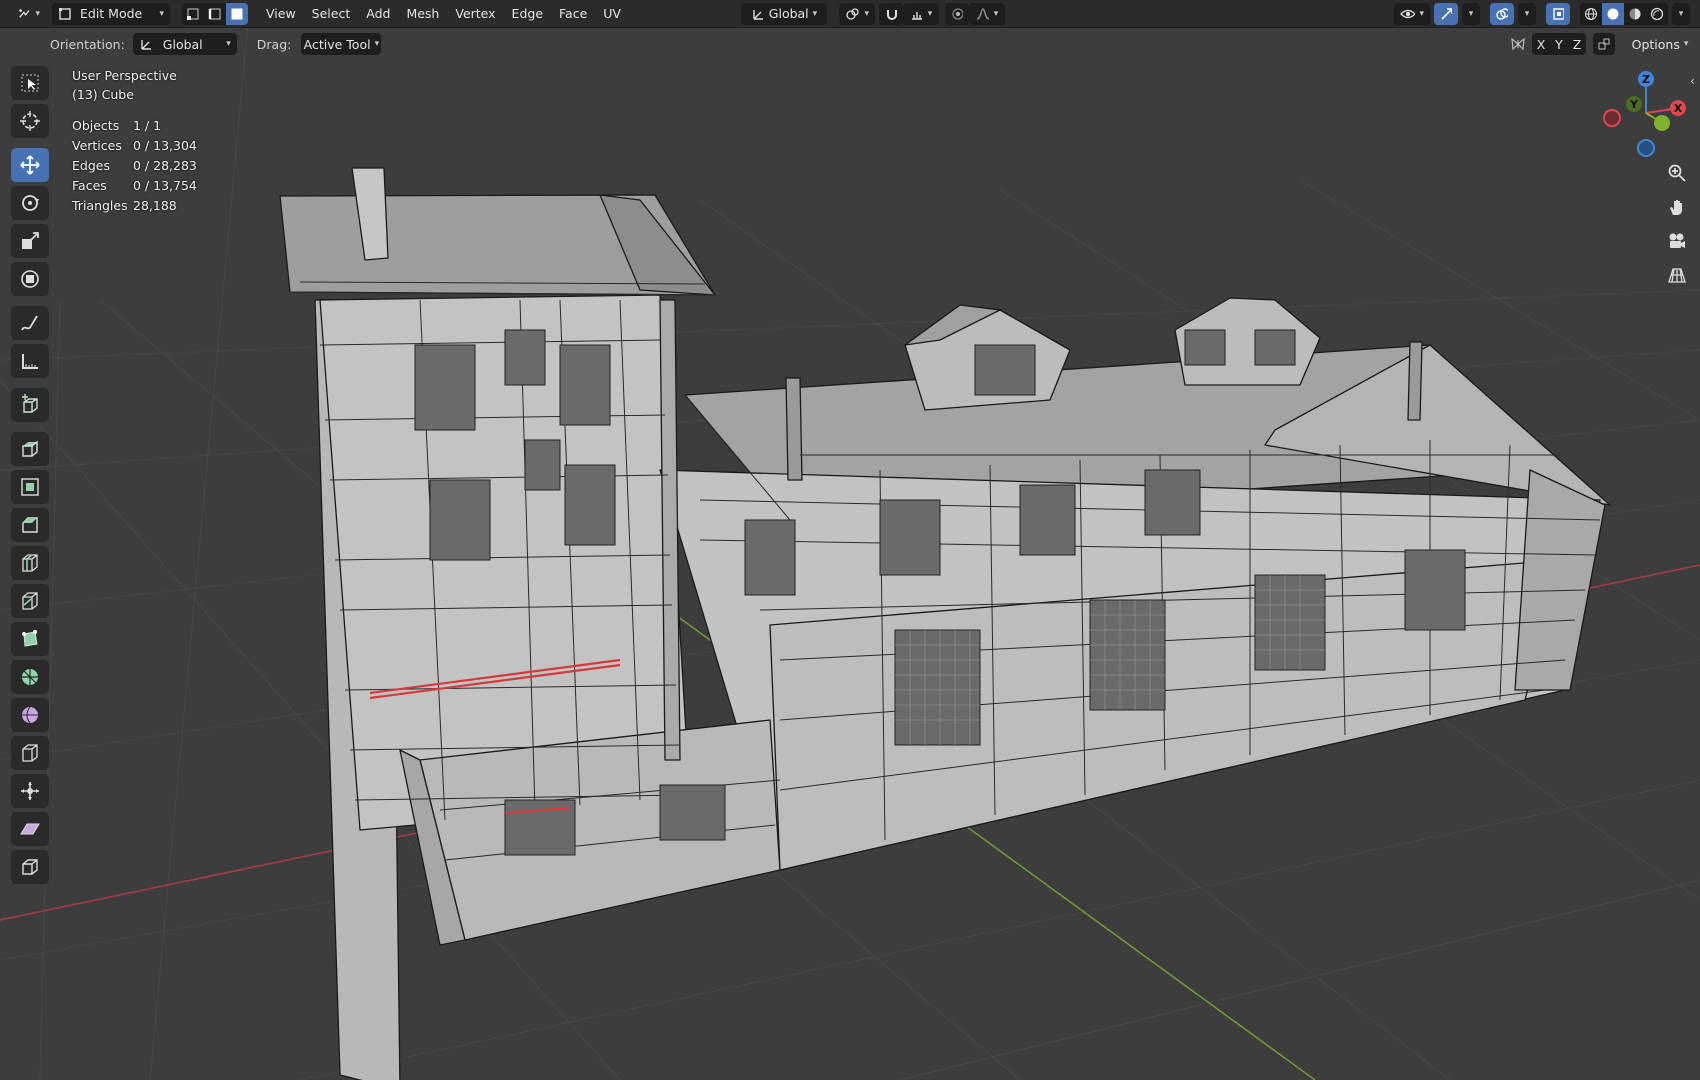 This screenshot has width=1700, height=1080. Describe the element at coordinates (30, 279) in the screenshot. I see `tool-transform` at that location.